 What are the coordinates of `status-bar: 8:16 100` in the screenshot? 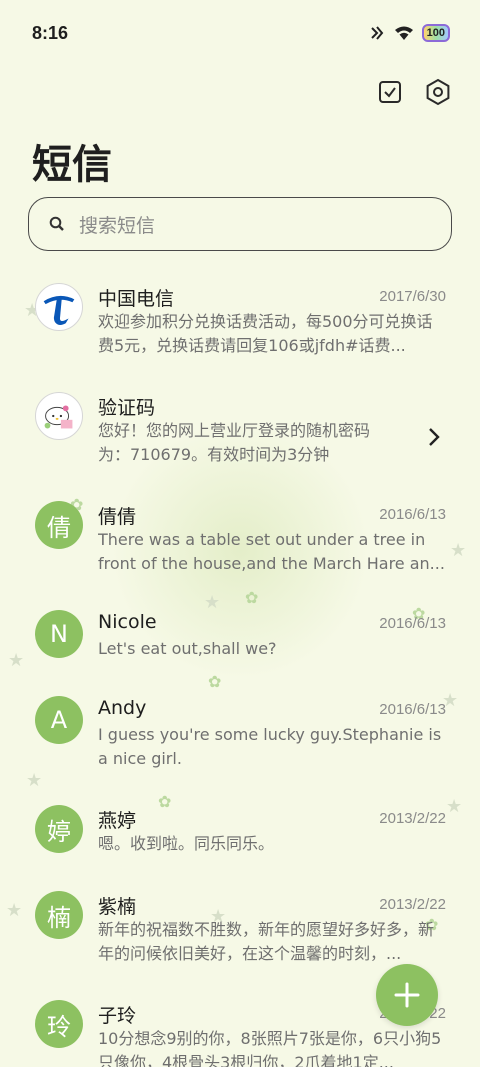 It's located at (240, 33).